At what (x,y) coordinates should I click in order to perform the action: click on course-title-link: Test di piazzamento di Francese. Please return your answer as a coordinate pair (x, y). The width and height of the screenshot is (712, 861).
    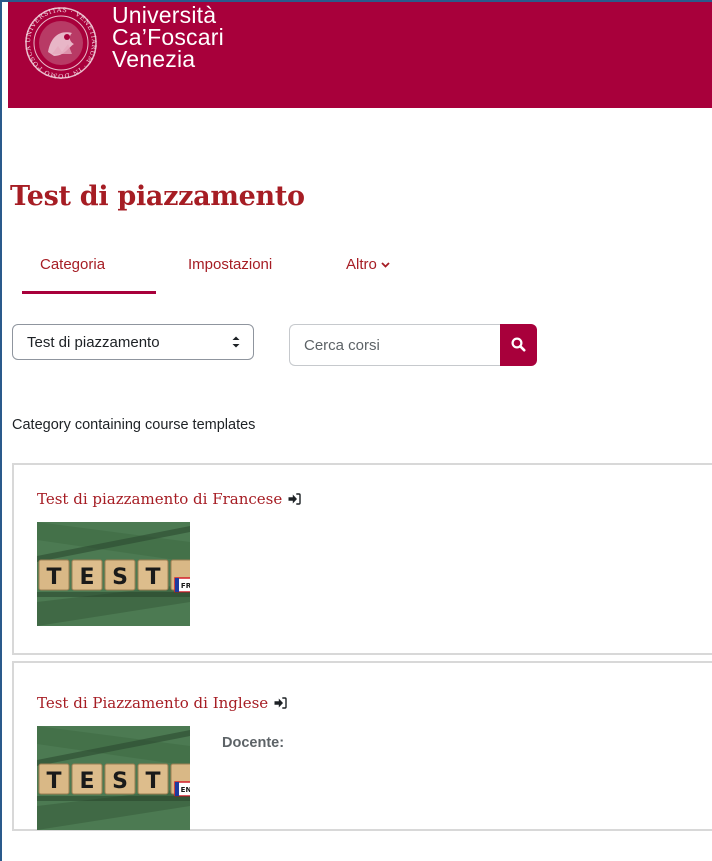
    Looking at the image, I should click on (169, 499).